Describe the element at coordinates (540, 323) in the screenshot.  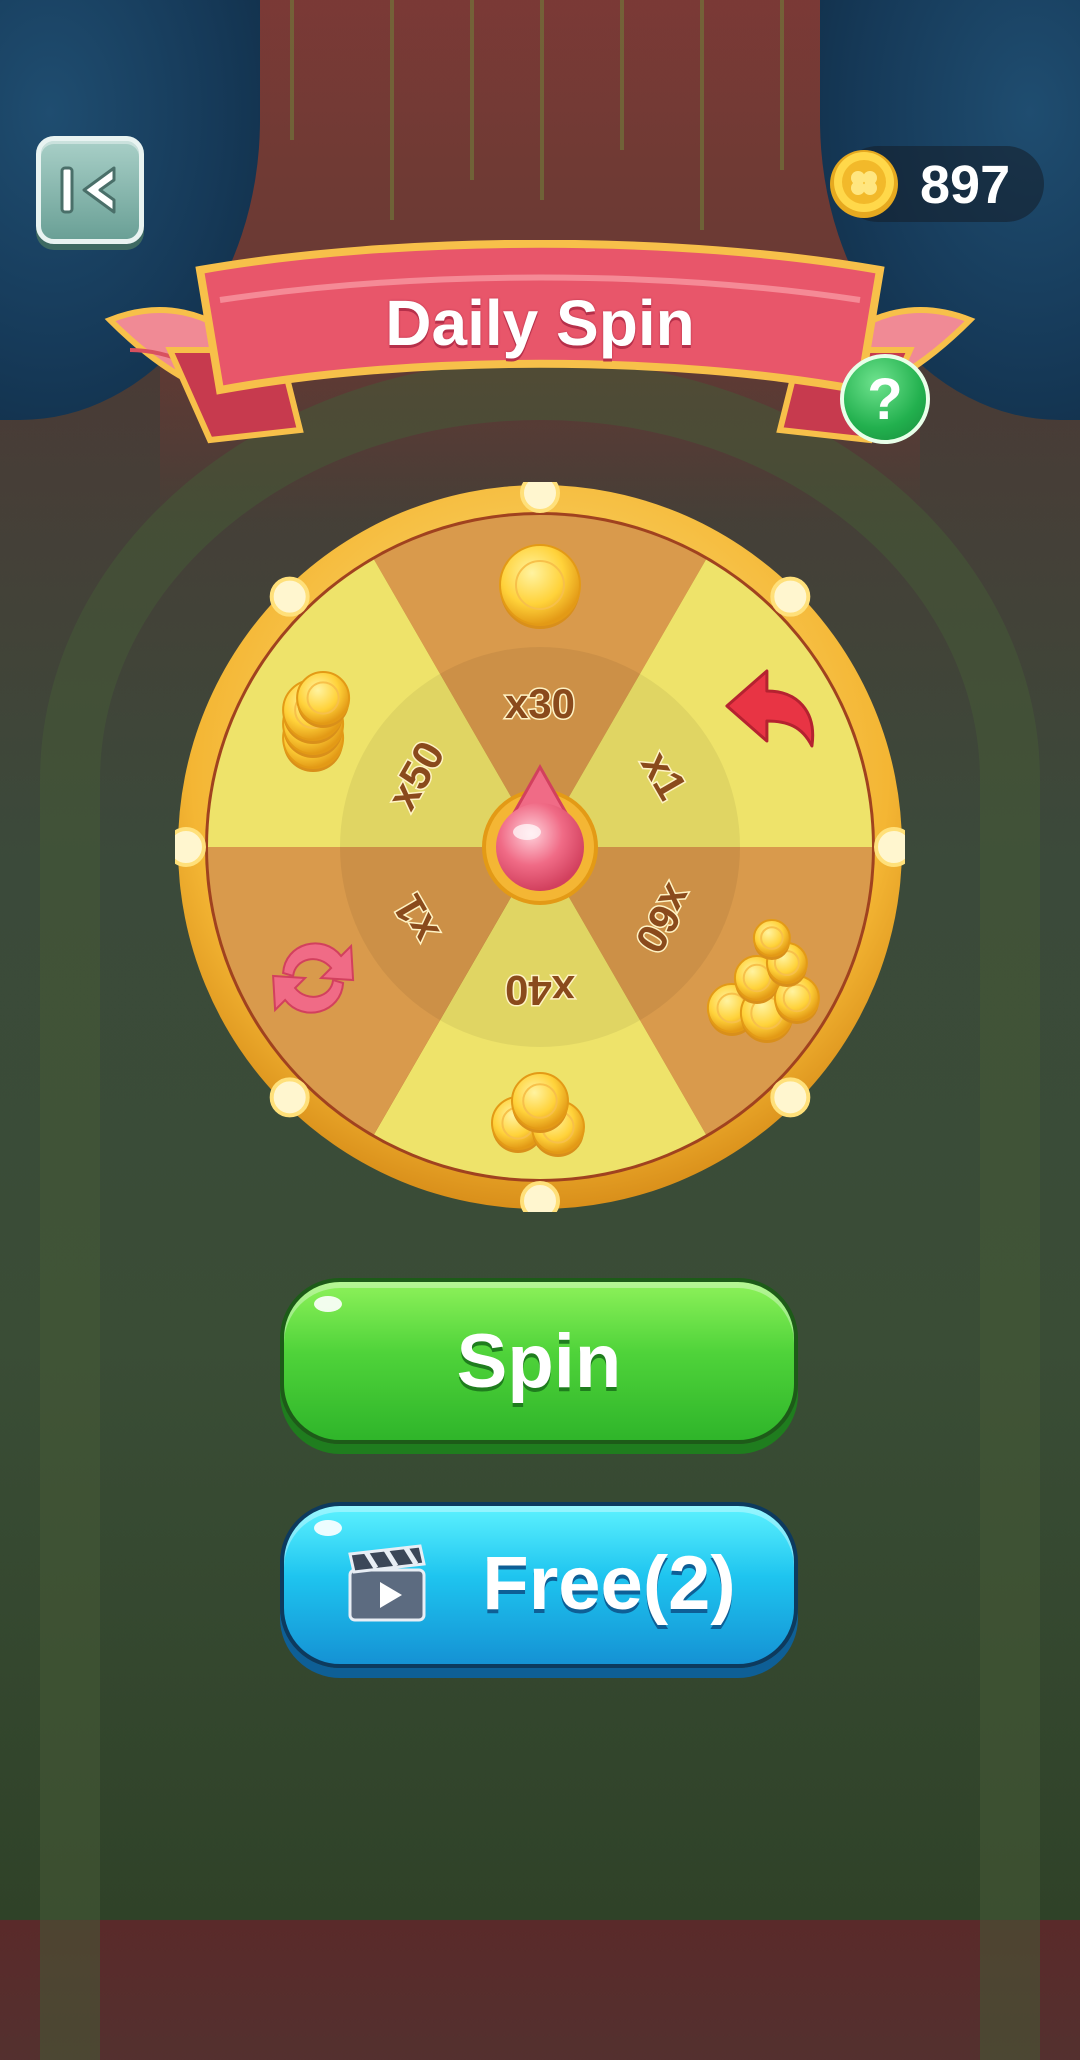
I see `page-title: Daily Spin` at that location.